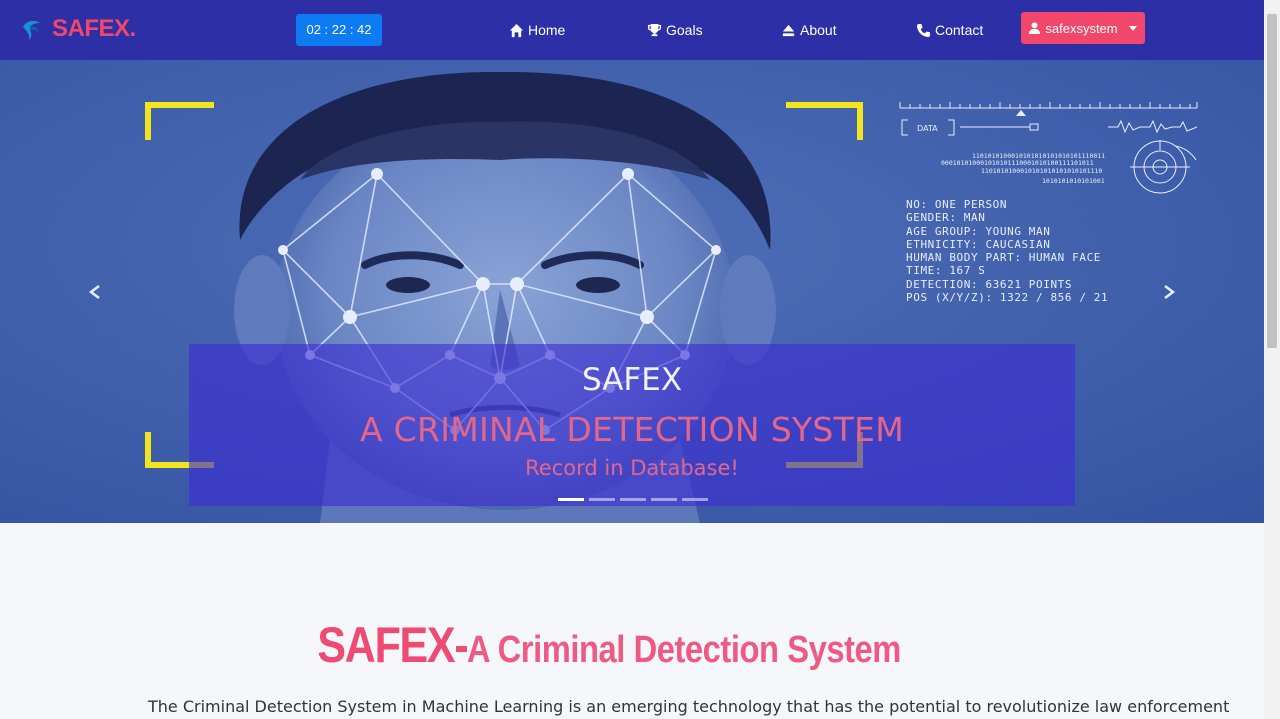  What do you see at coordinates (1017, 163) in the screenshot?
I see `svg-text:000101010001010101110001010100: 000101010001010101110001010100111101011` at bounding box center [1017, 163].